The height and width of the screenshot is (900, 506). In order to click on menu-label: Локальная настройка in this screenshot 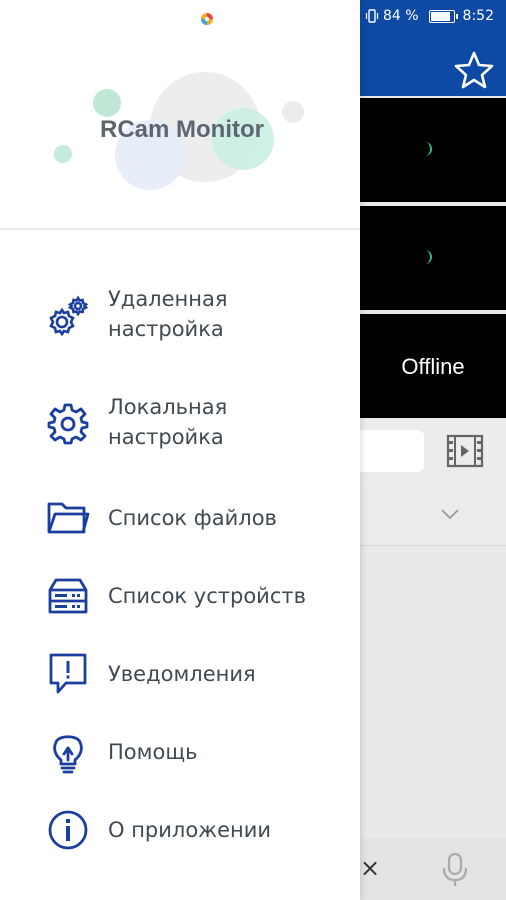, I will do `click(167, 422)`.